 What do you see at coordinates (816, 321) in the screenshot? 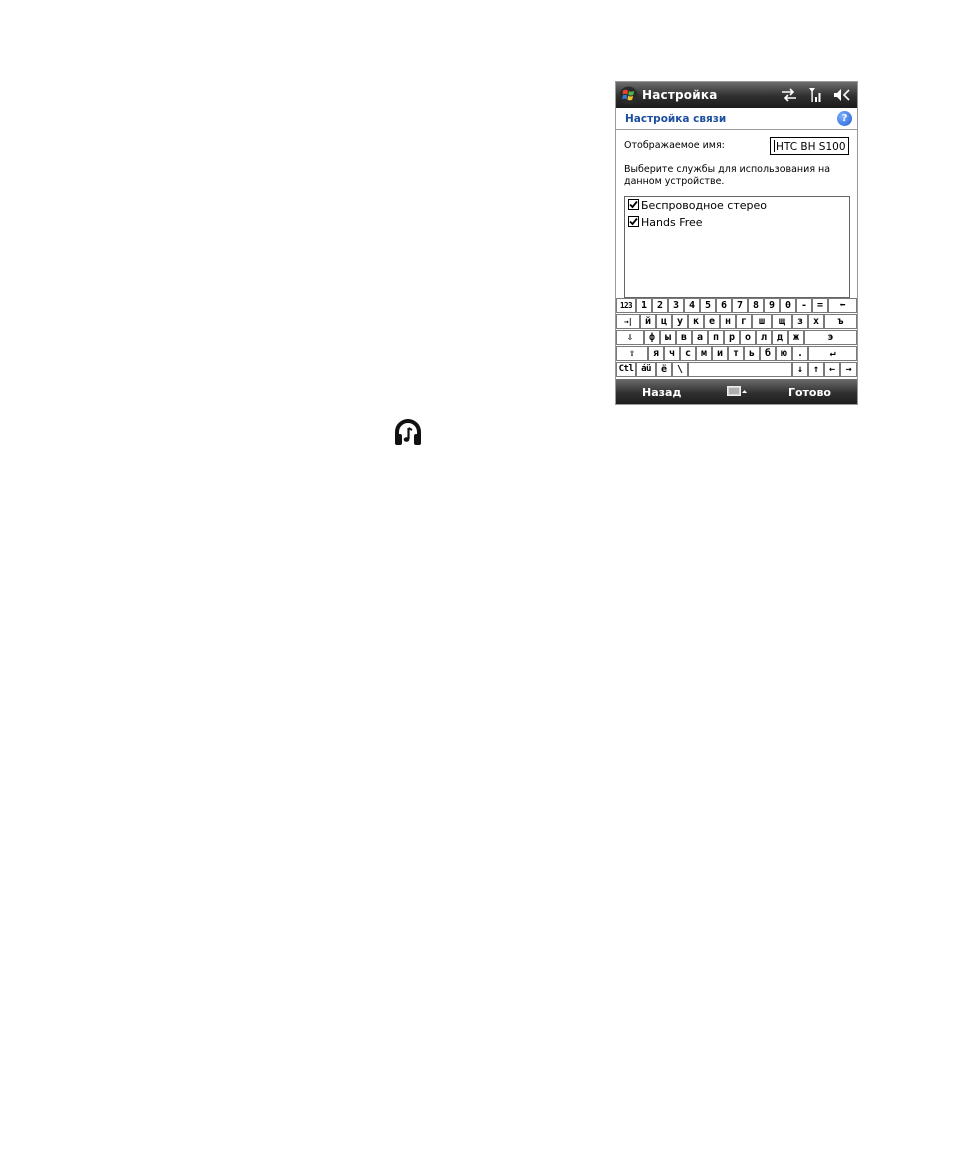
I see `key-х: х` at bounding box center [816, 321].